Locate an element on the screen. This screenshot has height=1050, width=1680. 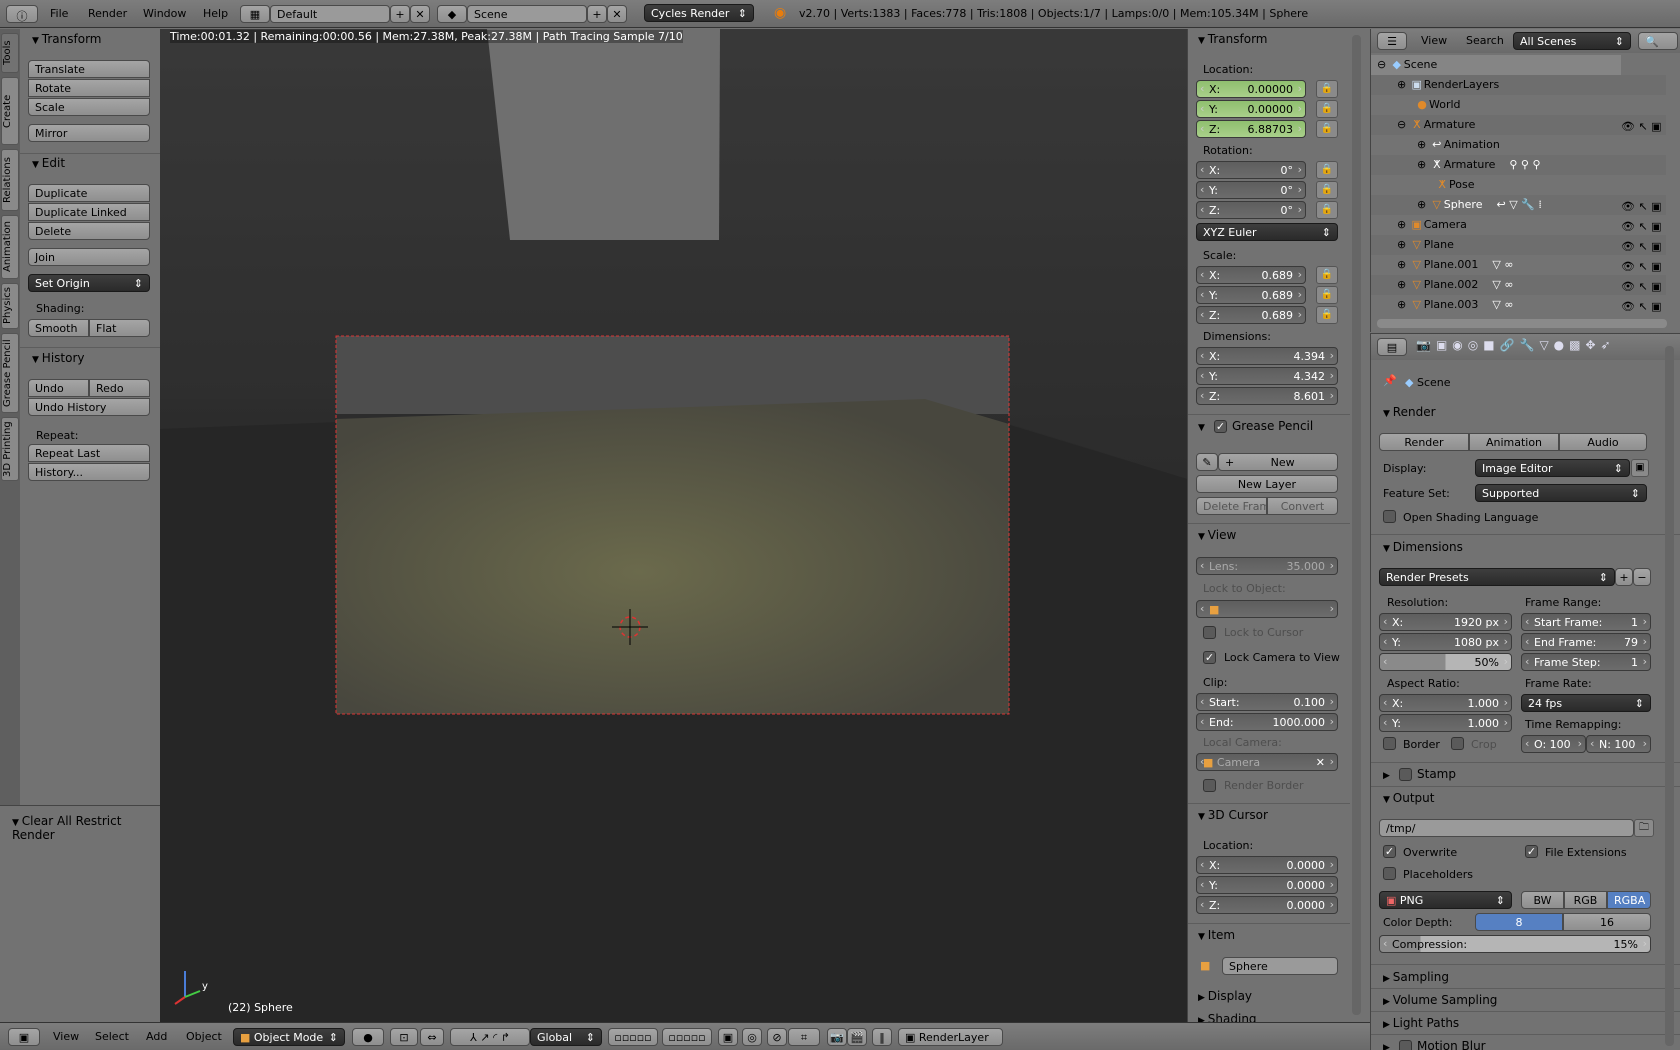
layers-group-1: ▫▫▫▫▫ is located at coordinates (633, 1037).